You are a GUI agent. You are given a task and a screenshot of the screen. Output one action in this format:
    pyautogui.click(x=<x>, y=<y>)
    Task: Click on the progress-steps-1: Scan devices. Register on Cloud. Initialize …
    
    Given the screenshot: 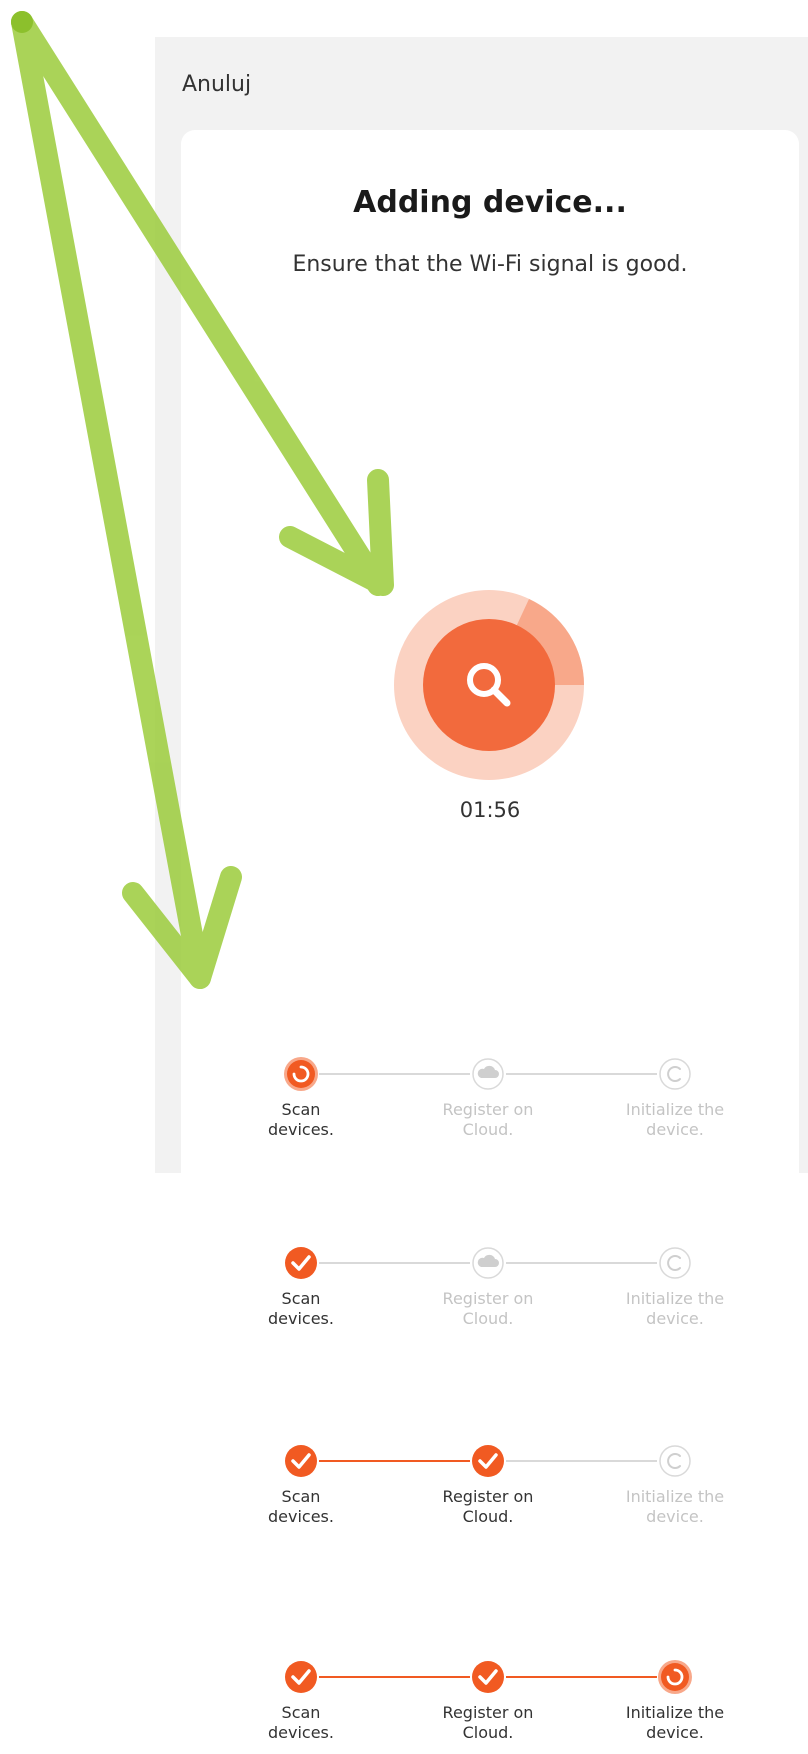 What is the action you would take?
    pyautogui.click(x=439, y=1103)
    